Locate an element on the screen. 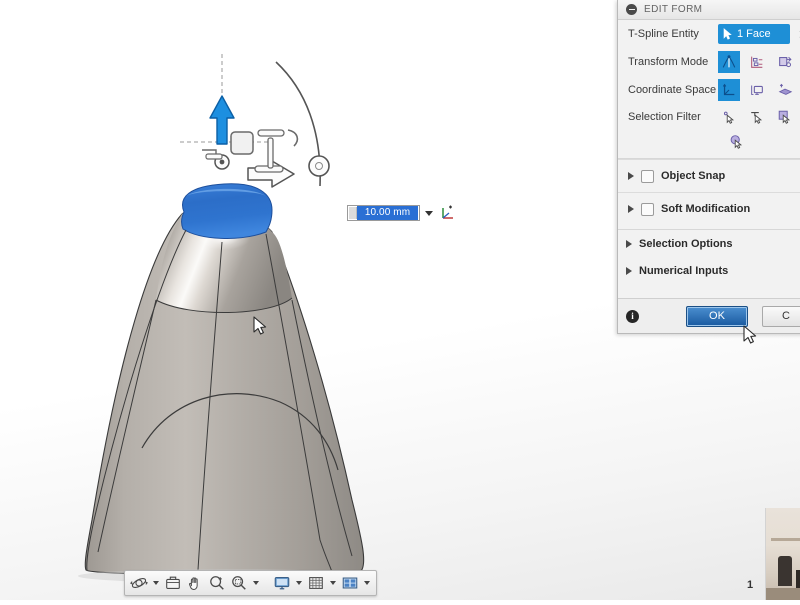 This screenshot has height=605, width=800. edit-form-footer: i OK C is located at coordinates (709, 315).